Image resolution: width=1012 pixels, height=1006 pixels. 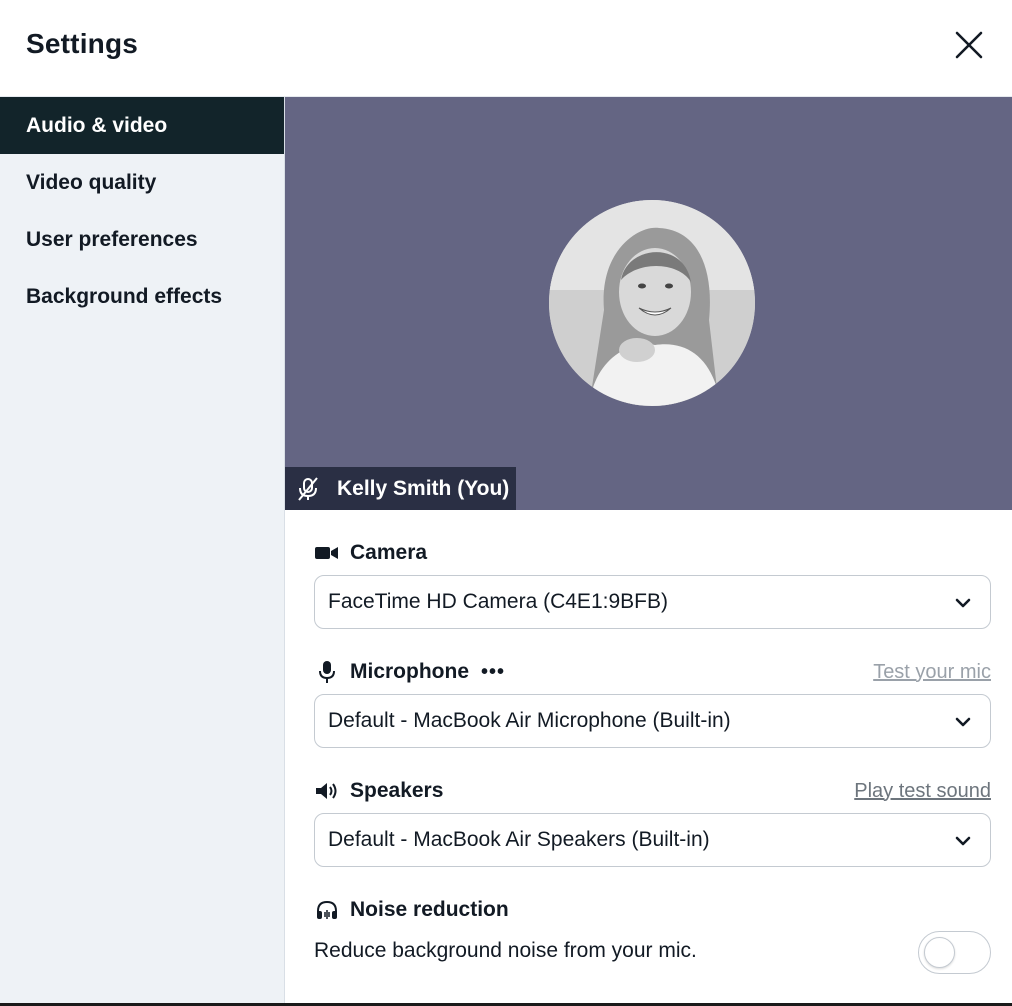 What do you see at coordinates (142, 182) in the screenshot?
I see `sidebar-item-video-quality: Video quality` at bounding box center [142, 182].